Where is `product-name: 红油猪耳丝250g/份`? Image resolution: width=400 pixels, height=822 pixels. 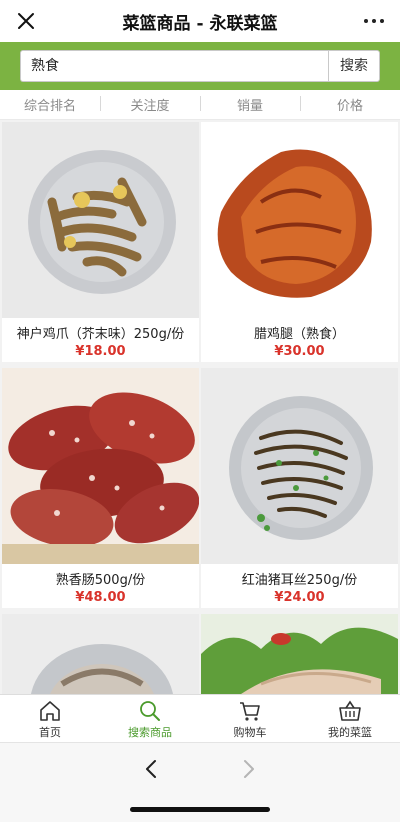
product-name: 红油猪耳丝250g/份 is located at coordinates (299, 578).